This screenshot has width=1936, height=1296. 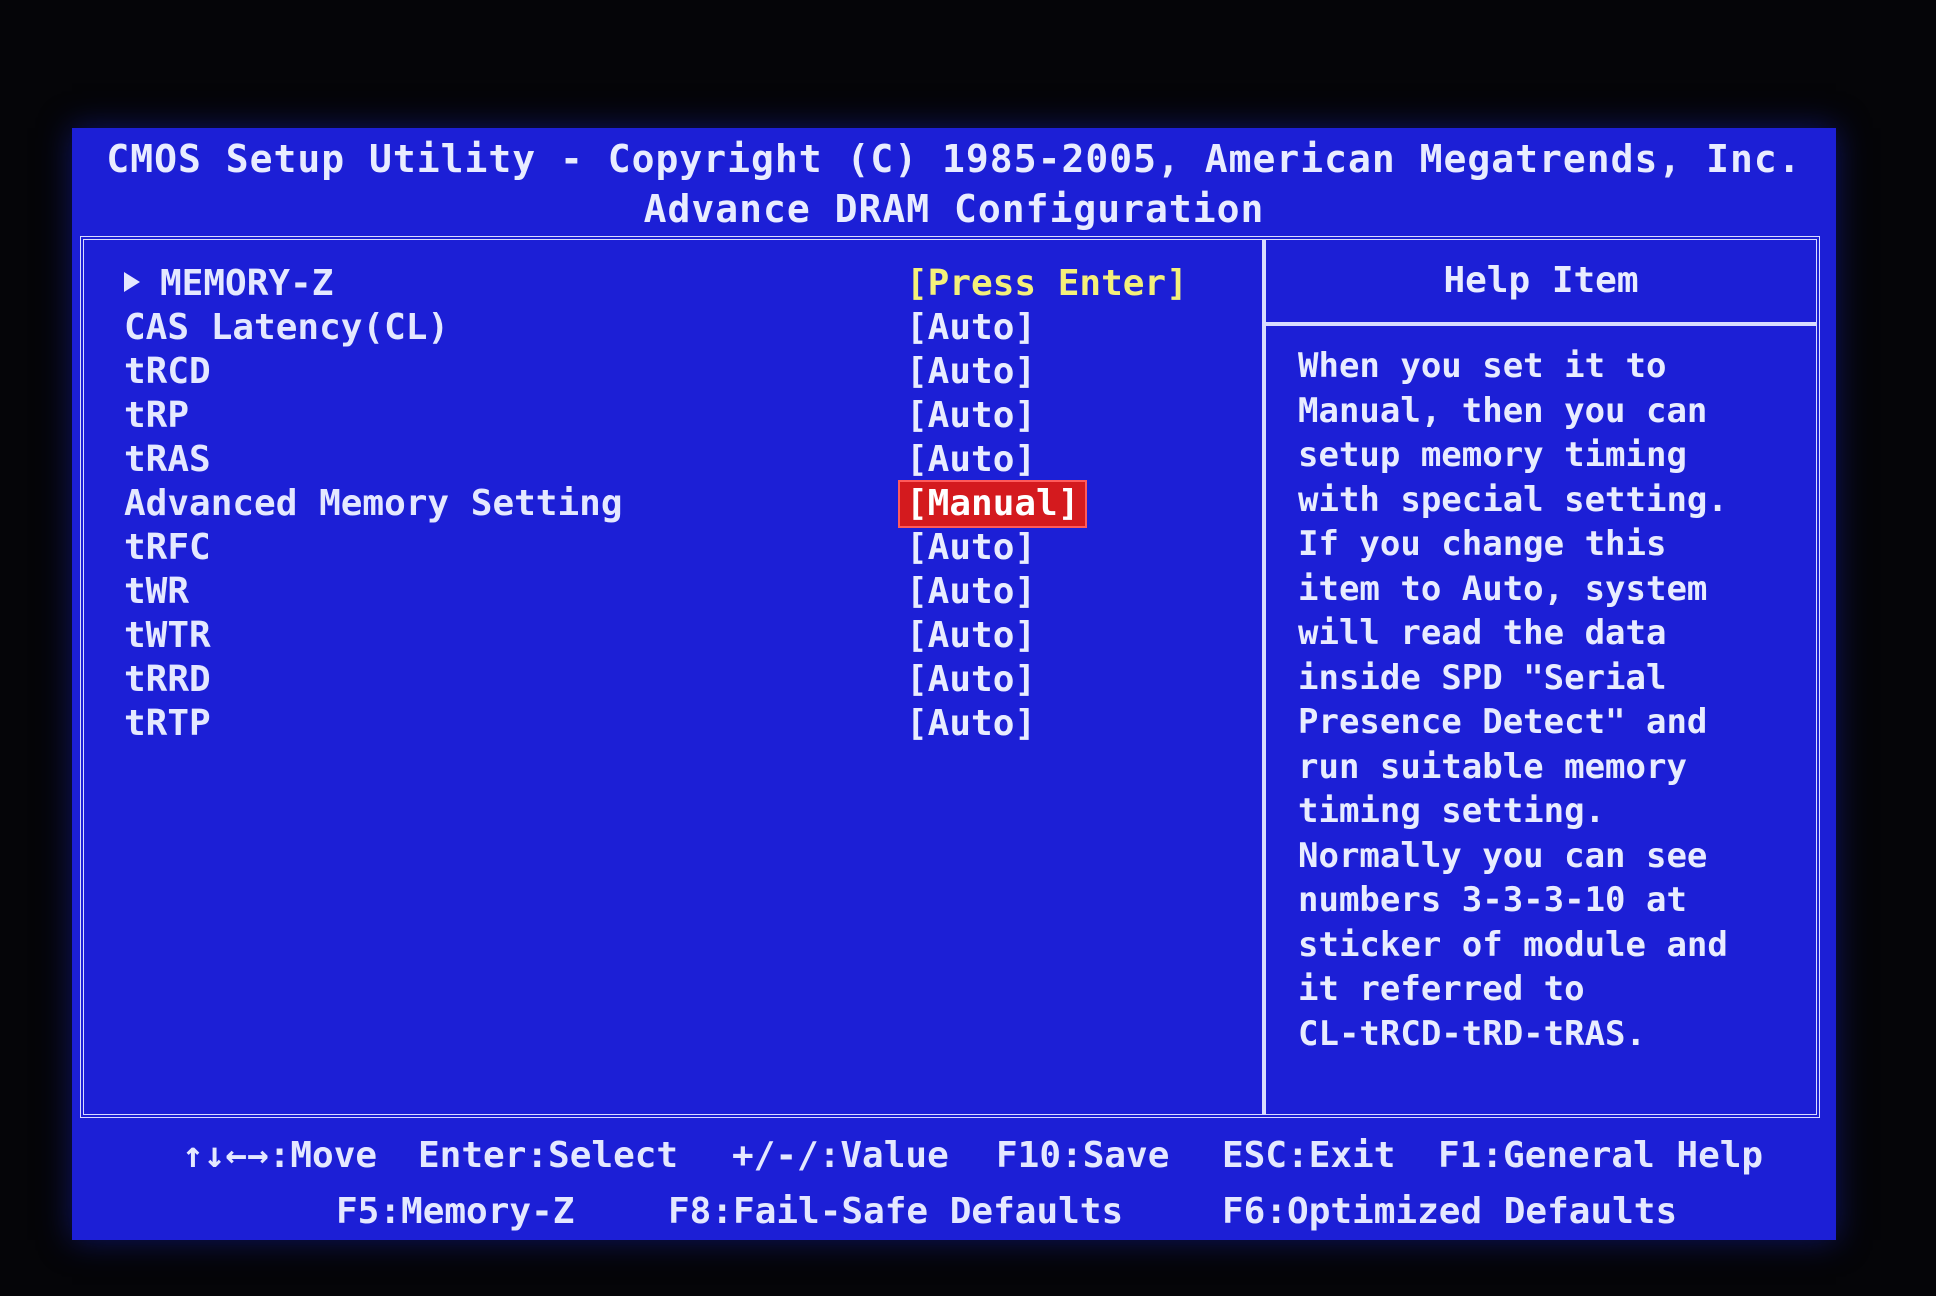 What do you see at coordinates (1482, 633) in the screenshot?
I see `help-line: will read the data` at bounding box center [1482, 633].